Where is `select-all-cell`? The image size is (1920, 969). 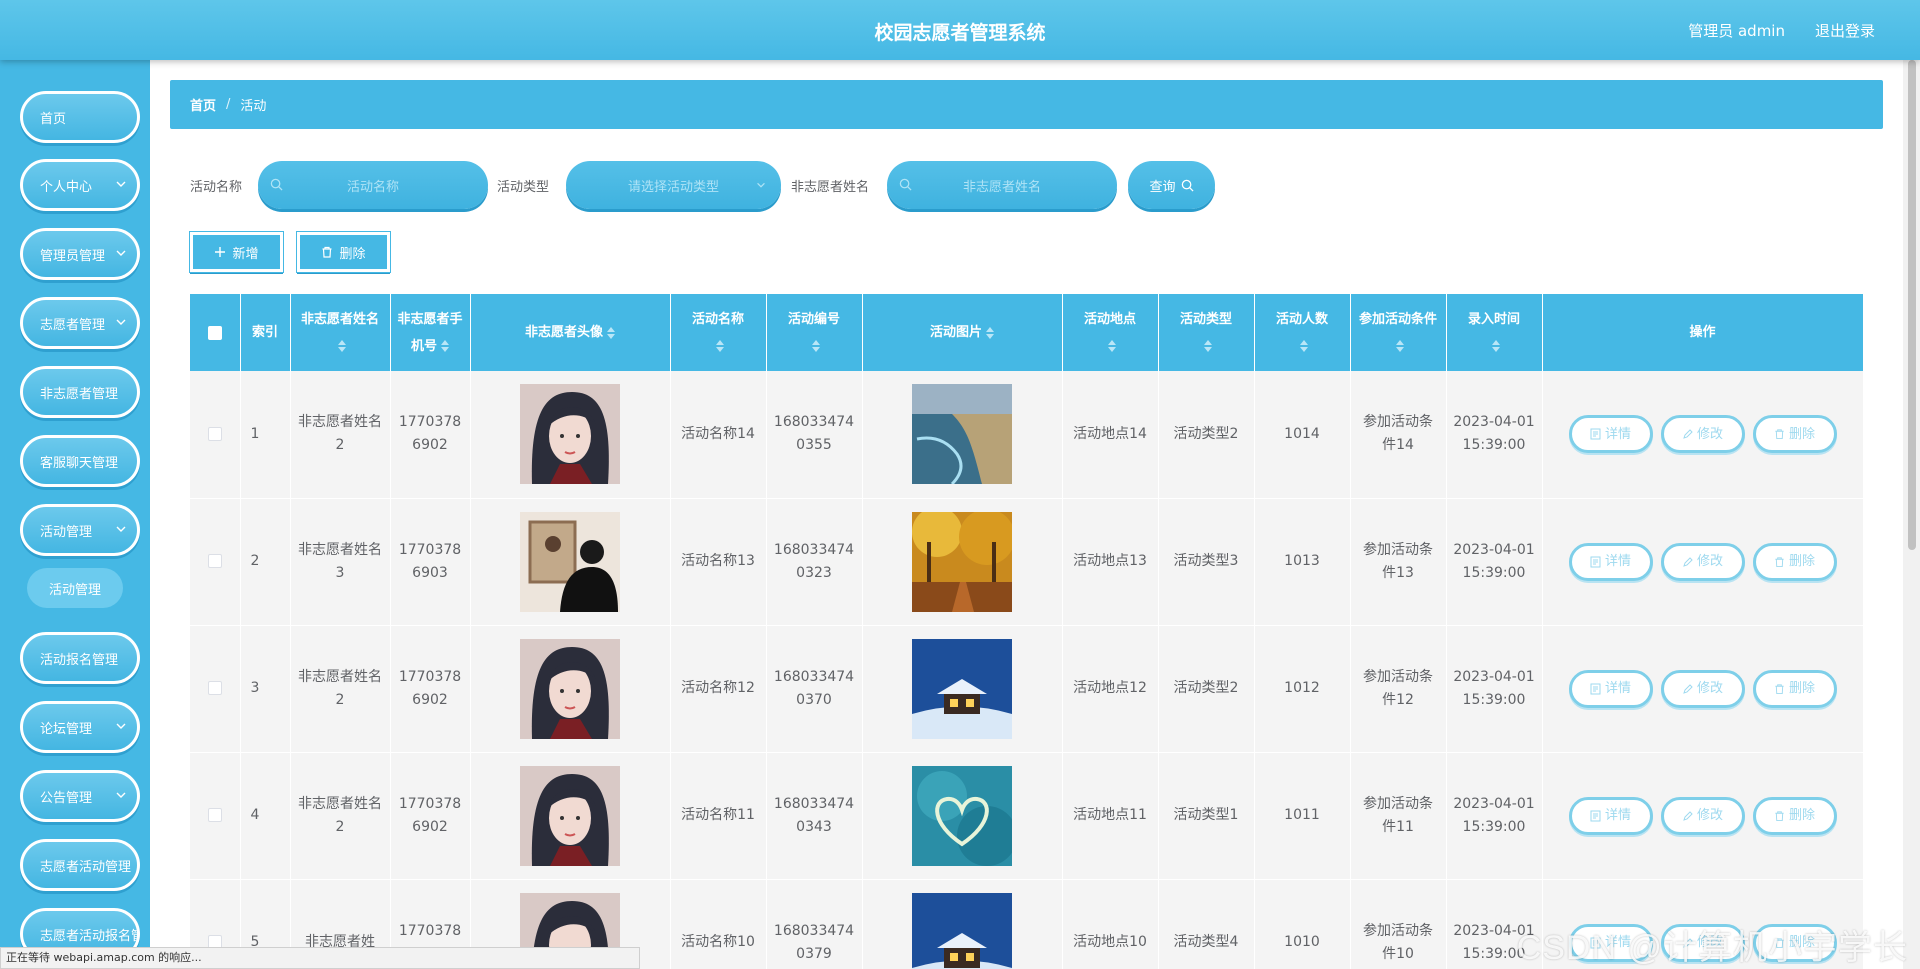
select-all-cell is located at coordinates (215, 332).